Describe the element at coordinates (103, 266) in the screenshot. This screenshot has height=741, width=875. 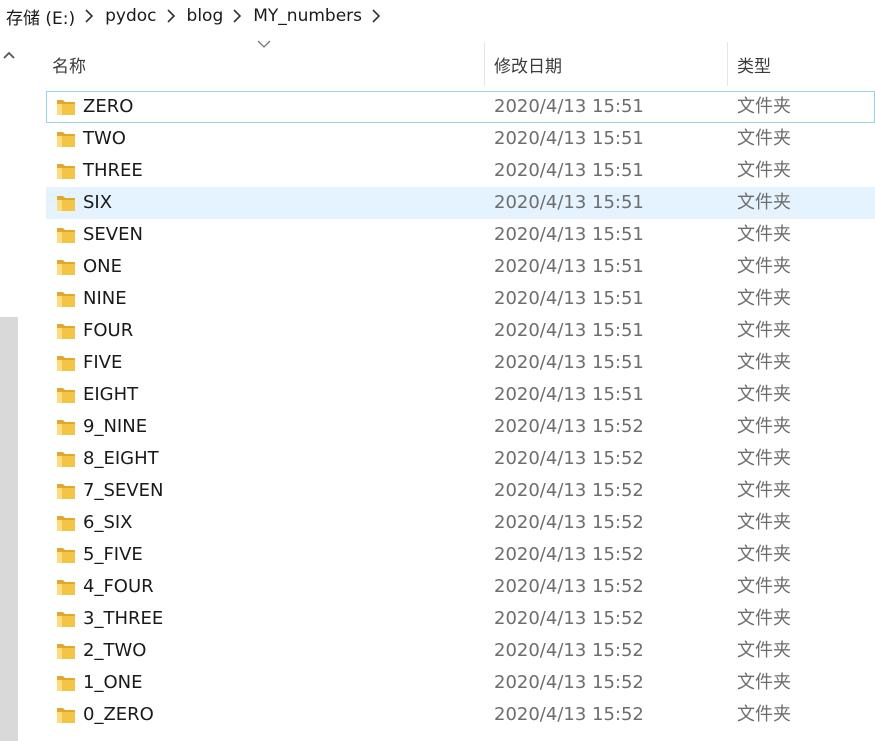
I see `file-name: ONE` at that location.